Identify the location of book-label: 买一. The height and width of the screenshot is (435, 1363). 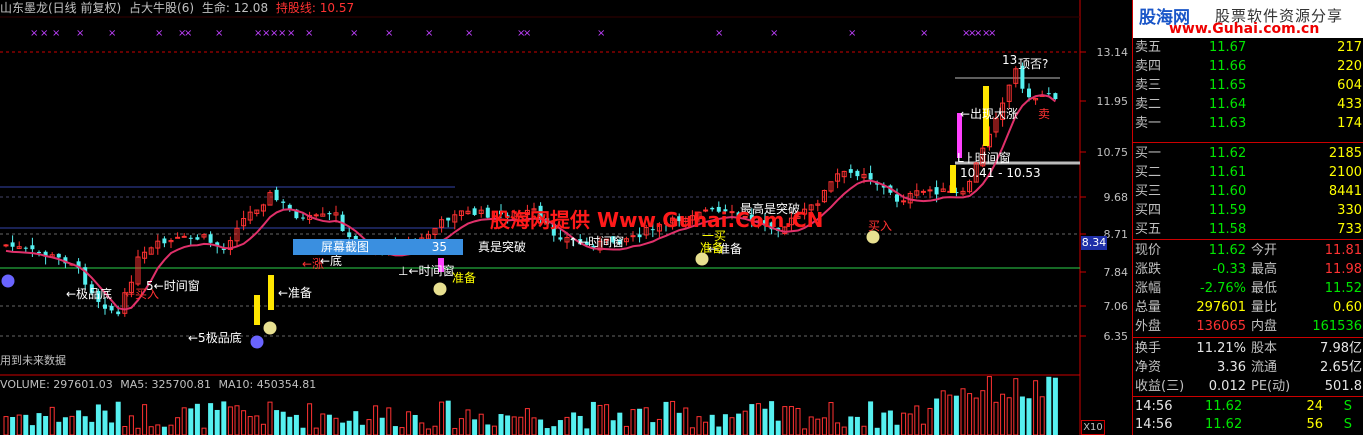
(1148, 153).